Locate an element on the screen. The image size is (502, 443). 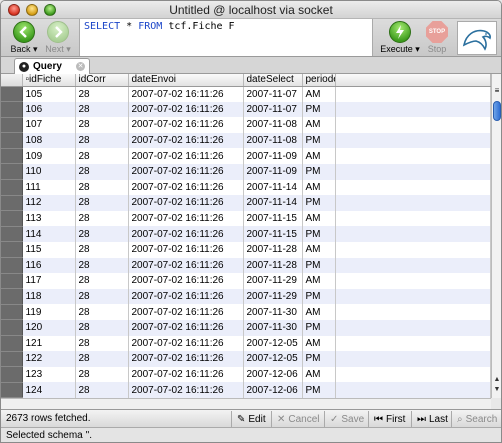
table-cell: 110 is located at coordinates (49, 171).